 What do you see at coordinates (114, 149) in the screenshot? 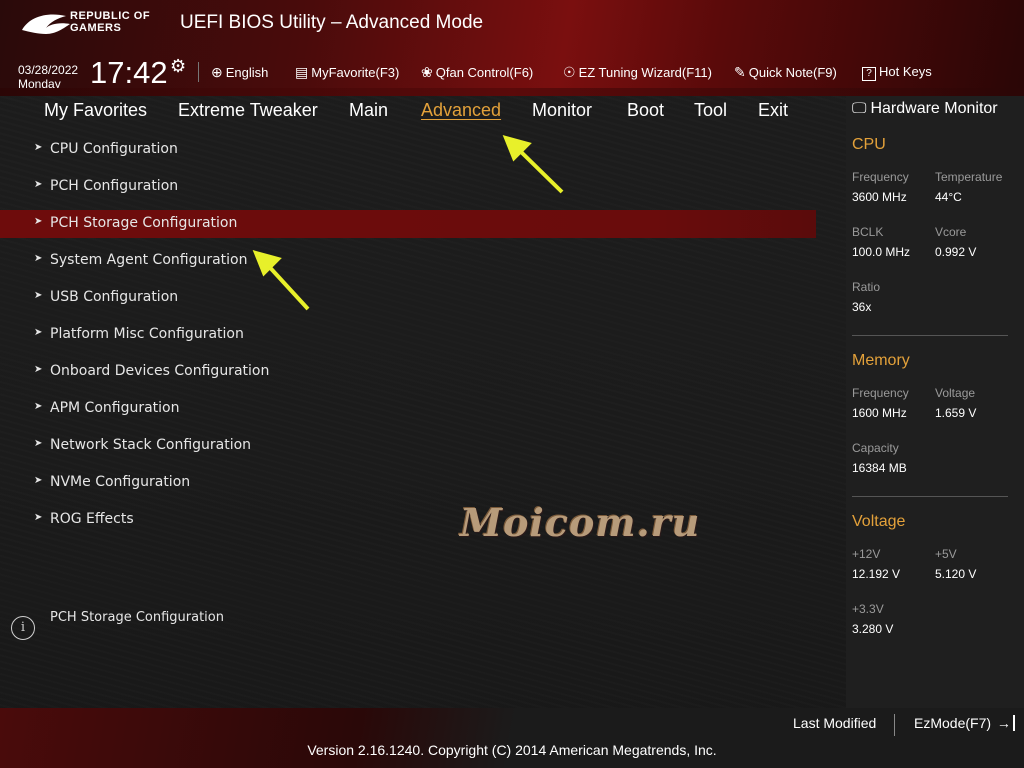
I see `menu-item-label: CPU Configuration` at bounding box center [114, 149].